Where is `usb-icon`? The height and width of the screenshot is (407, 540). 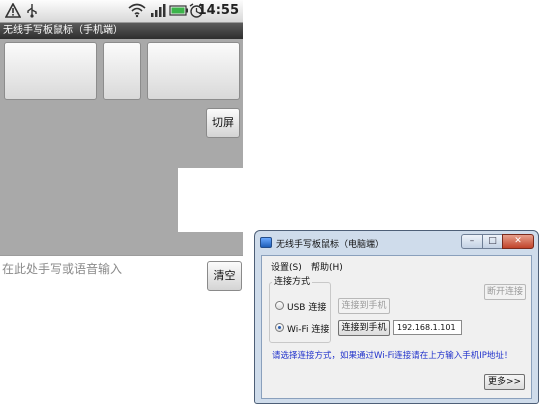
usb-icon is located at coordinates (32, 12).